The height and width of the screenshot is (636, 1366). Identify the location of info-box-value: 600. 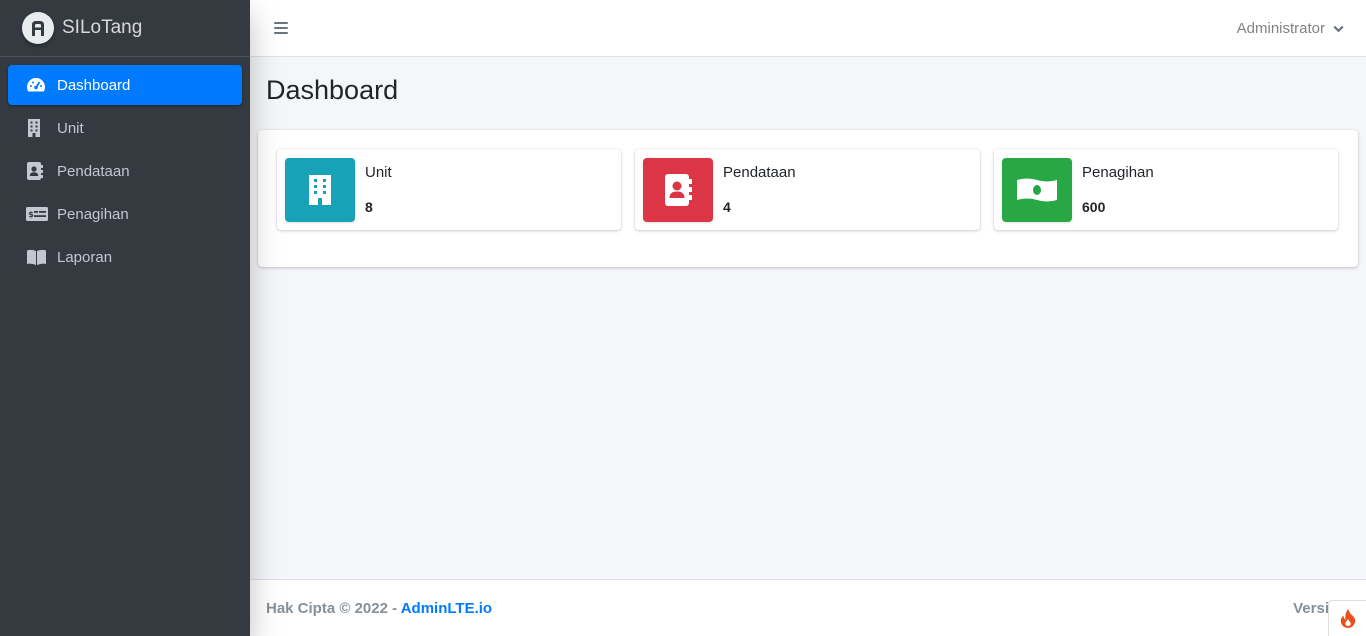
(1094, 207).